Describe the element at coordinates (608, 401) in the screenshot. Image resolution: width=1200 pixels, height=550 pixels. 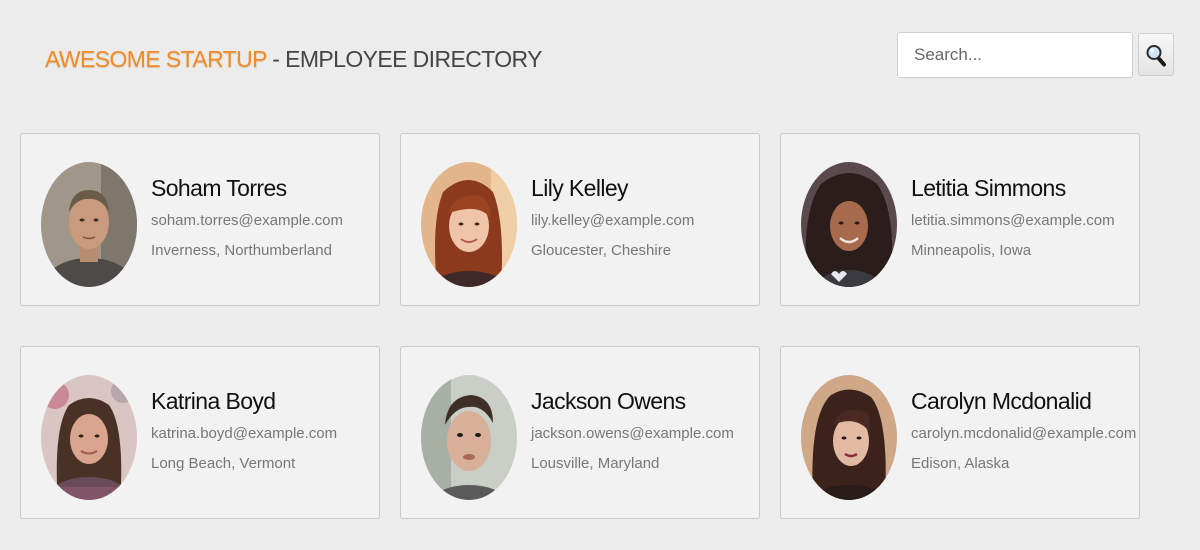
I see `employee-name: Jackson Owens` at that location.